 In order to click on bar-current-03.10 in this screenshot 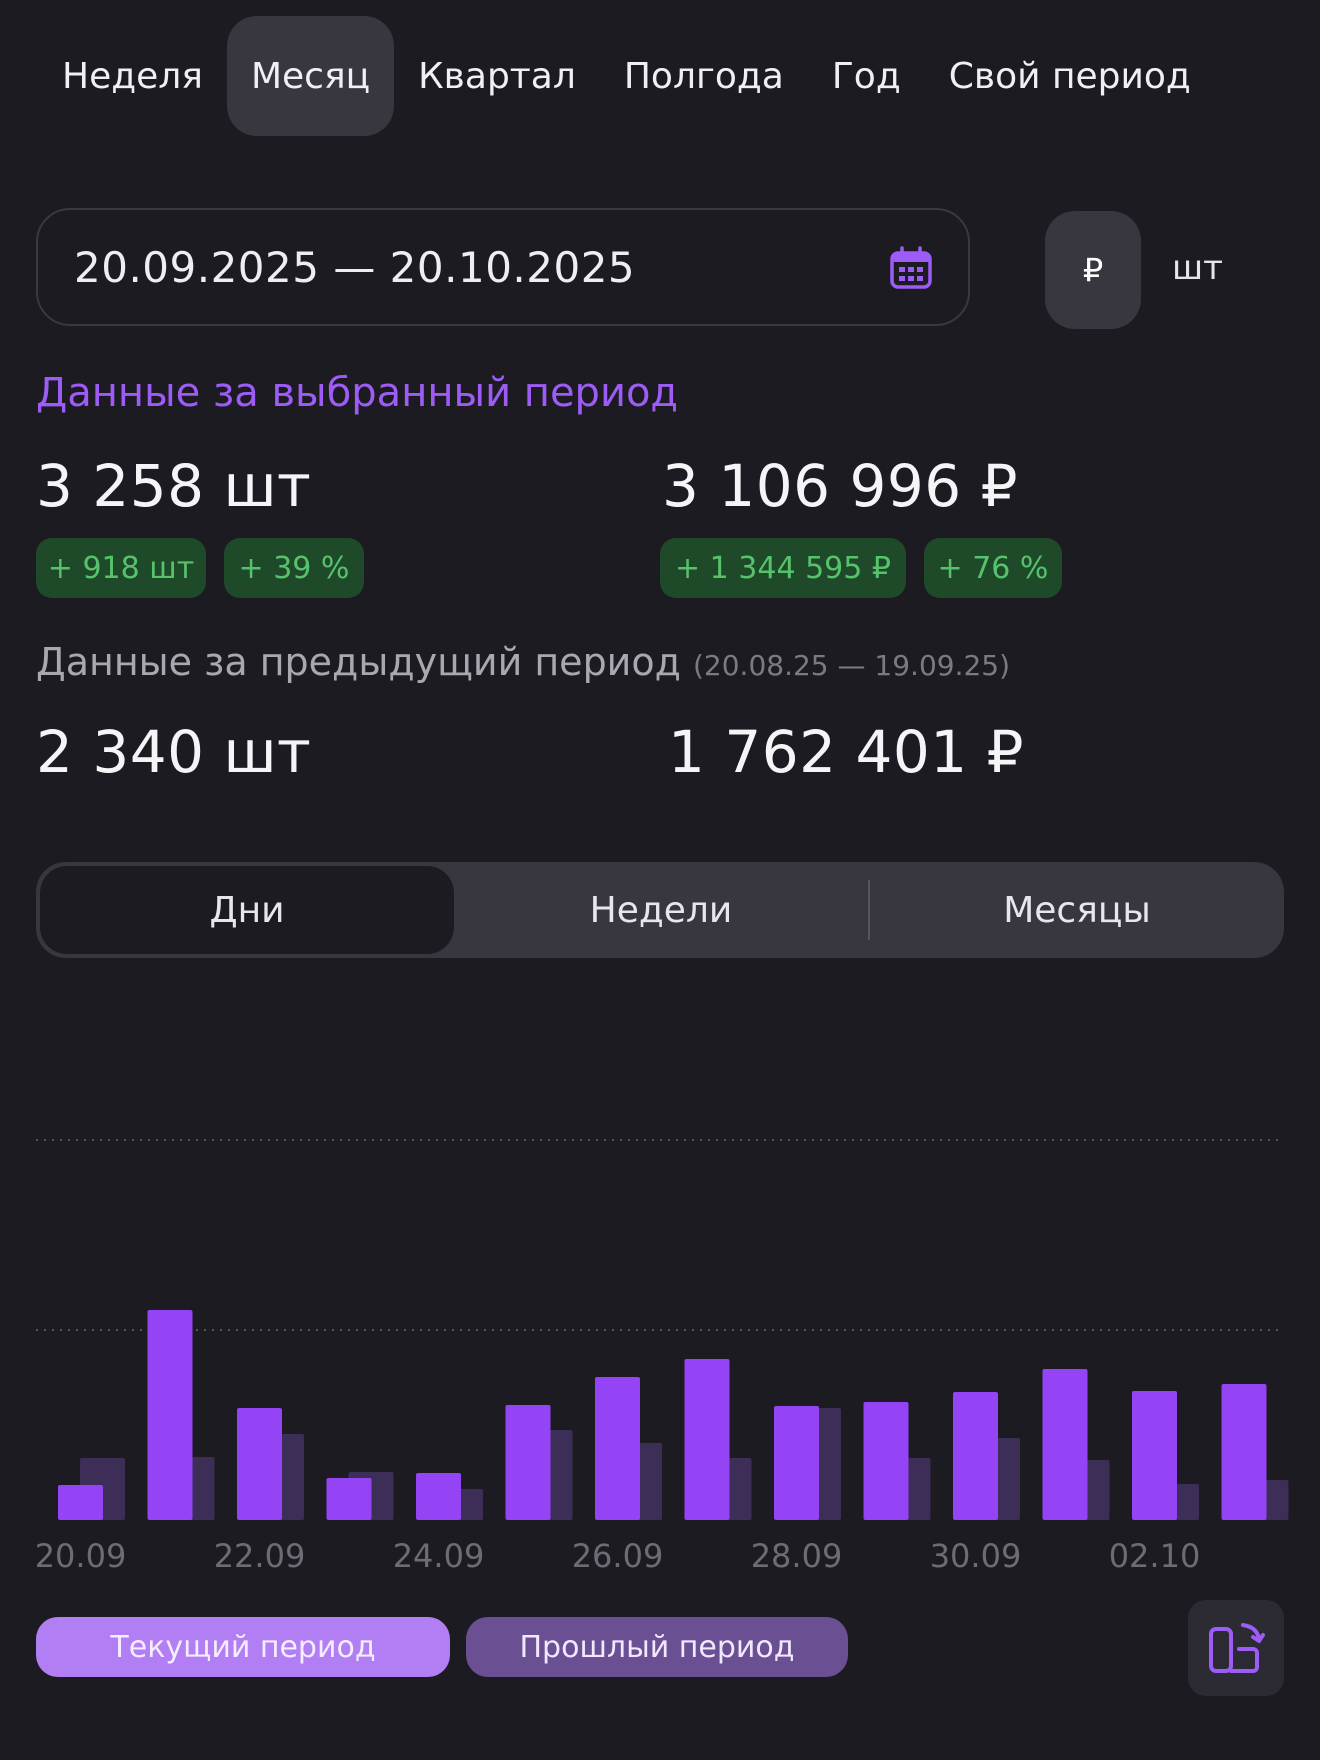, I will do `click(1244, 1452)`.